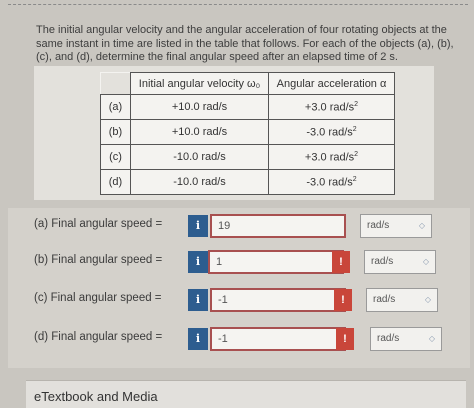  I want to click on unit-select-c: rad/s ◇, so click(402, 300).